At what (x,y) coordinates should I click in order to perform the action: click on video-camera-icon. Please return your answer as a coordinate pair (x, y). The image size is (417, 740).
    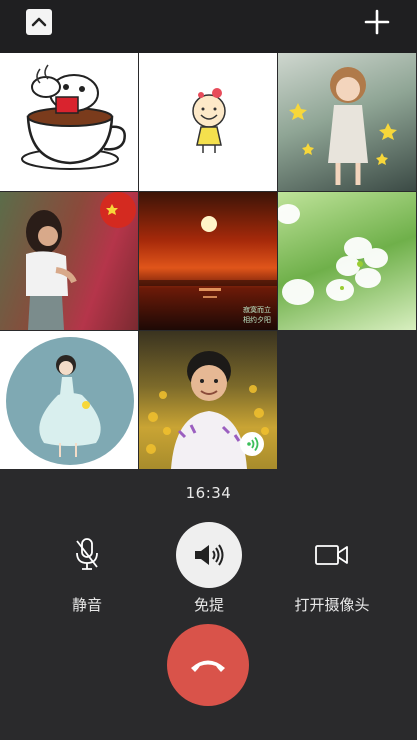
    Looking at the image, I should click on (331, 555).